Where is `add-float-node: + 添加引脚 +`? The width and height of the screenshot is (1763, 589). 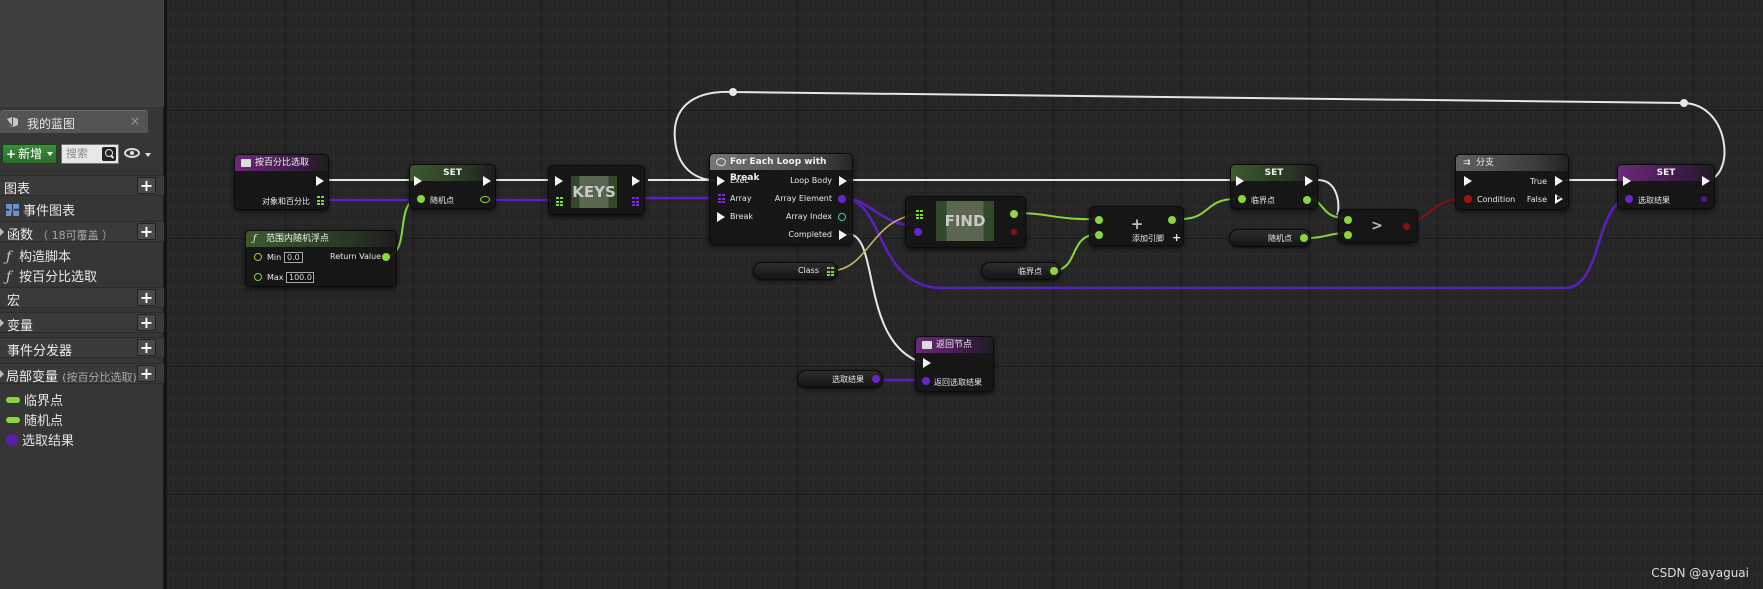 add-float-node: + 添加引脚 + is located at coordinates (1136, 226).